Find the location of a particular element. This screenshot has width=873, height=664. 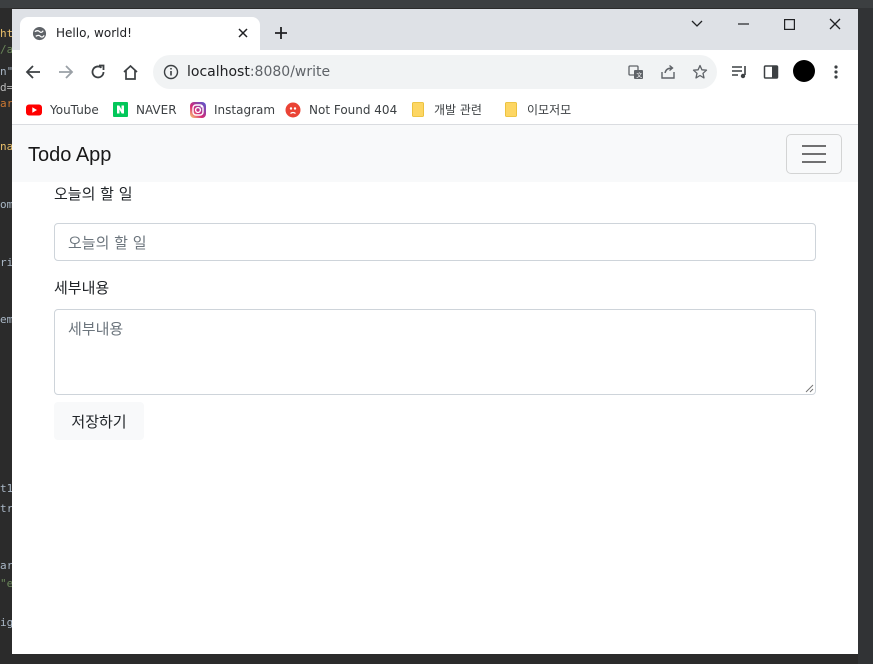

url-text: localhost:8080/write is located at coordinates (258, 72).